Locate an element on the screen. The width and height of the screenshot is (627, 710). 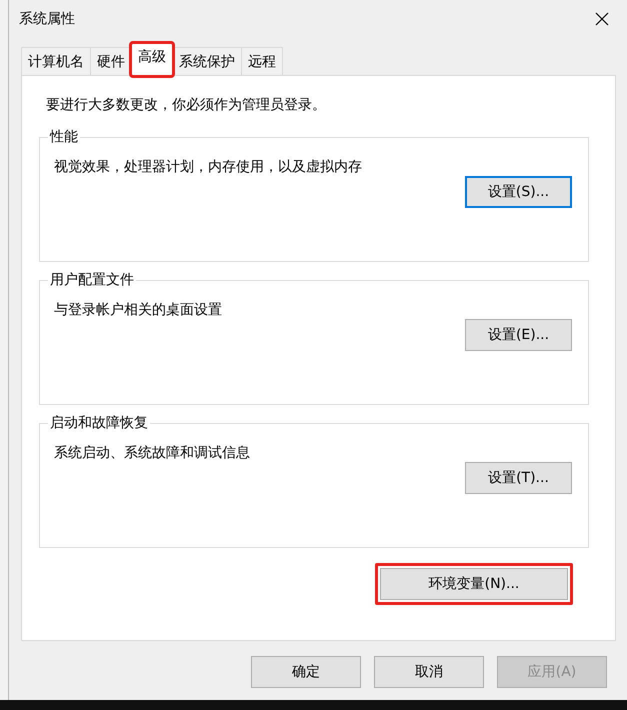
dialog-button: 确定 is located at coordinates (306, 672).